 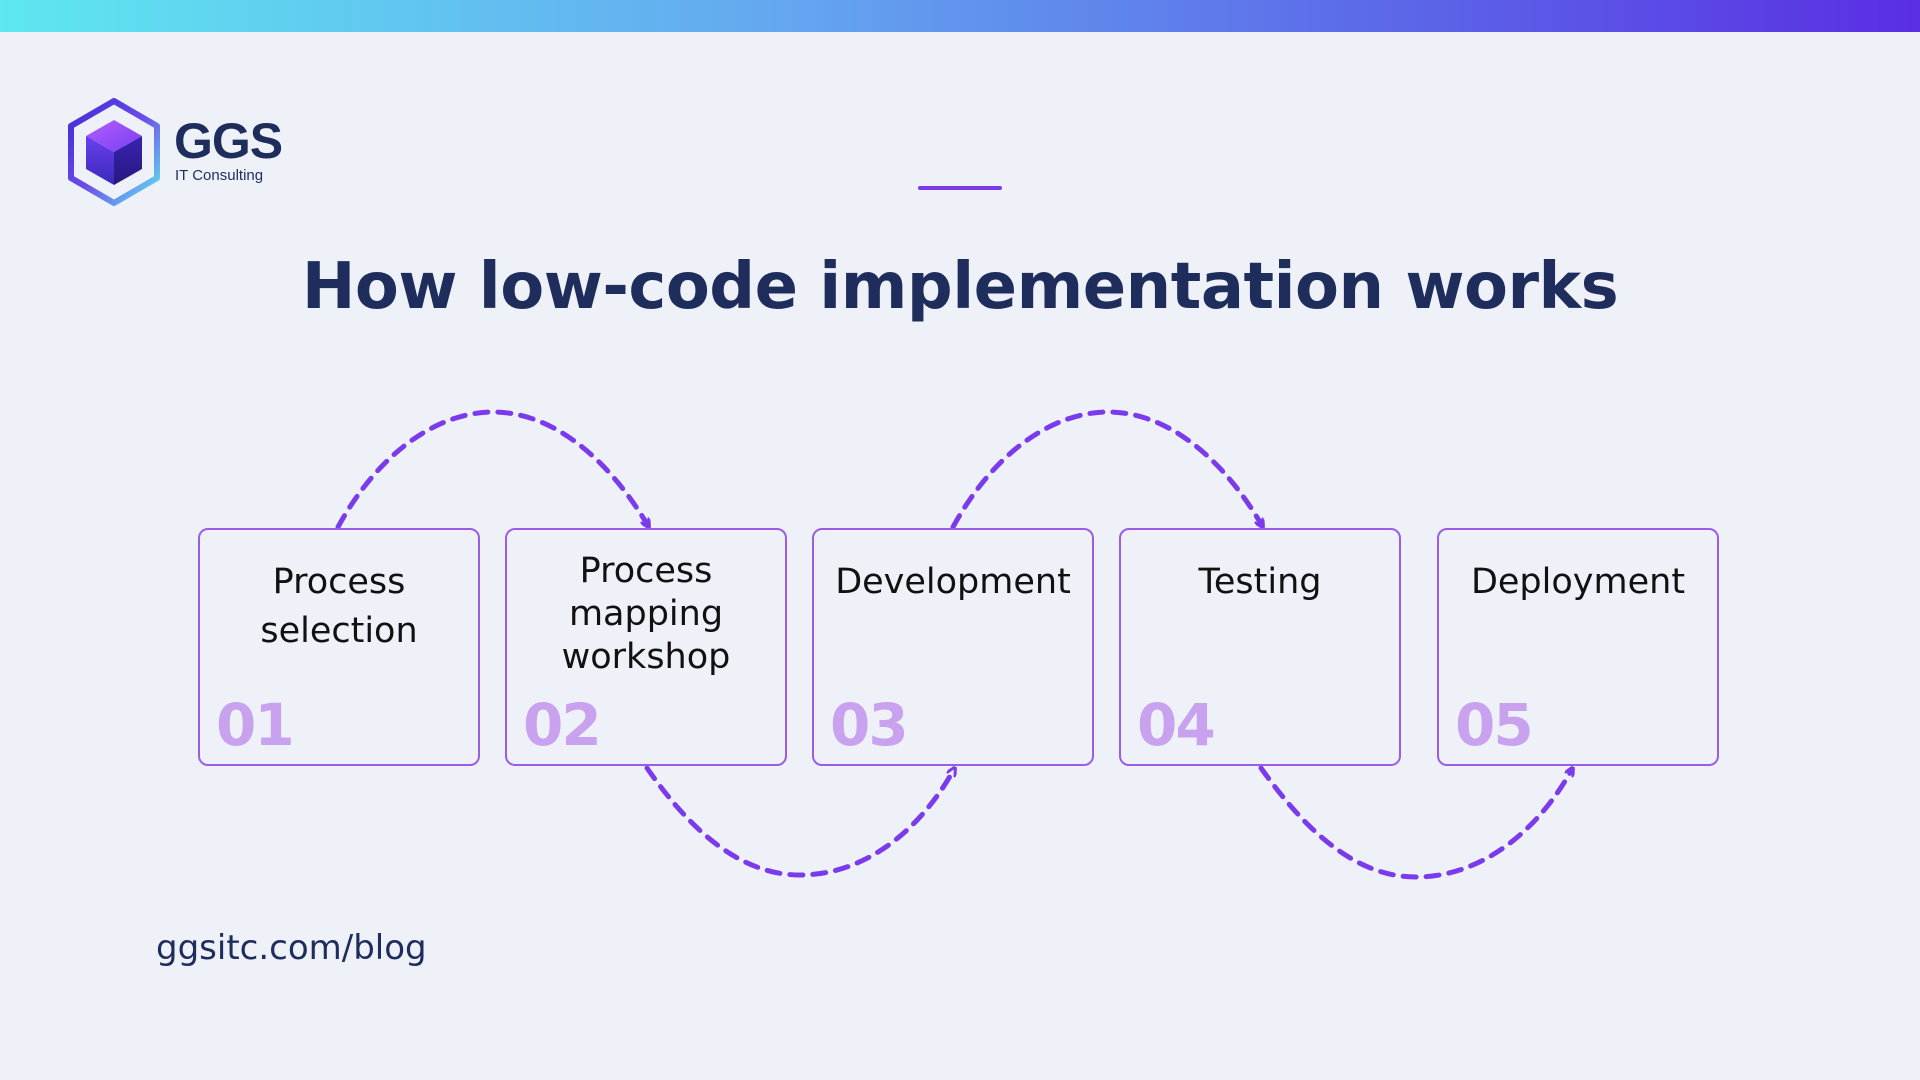 I want to click on logo: GGS IT Consulting, so click(x=181, y=153).